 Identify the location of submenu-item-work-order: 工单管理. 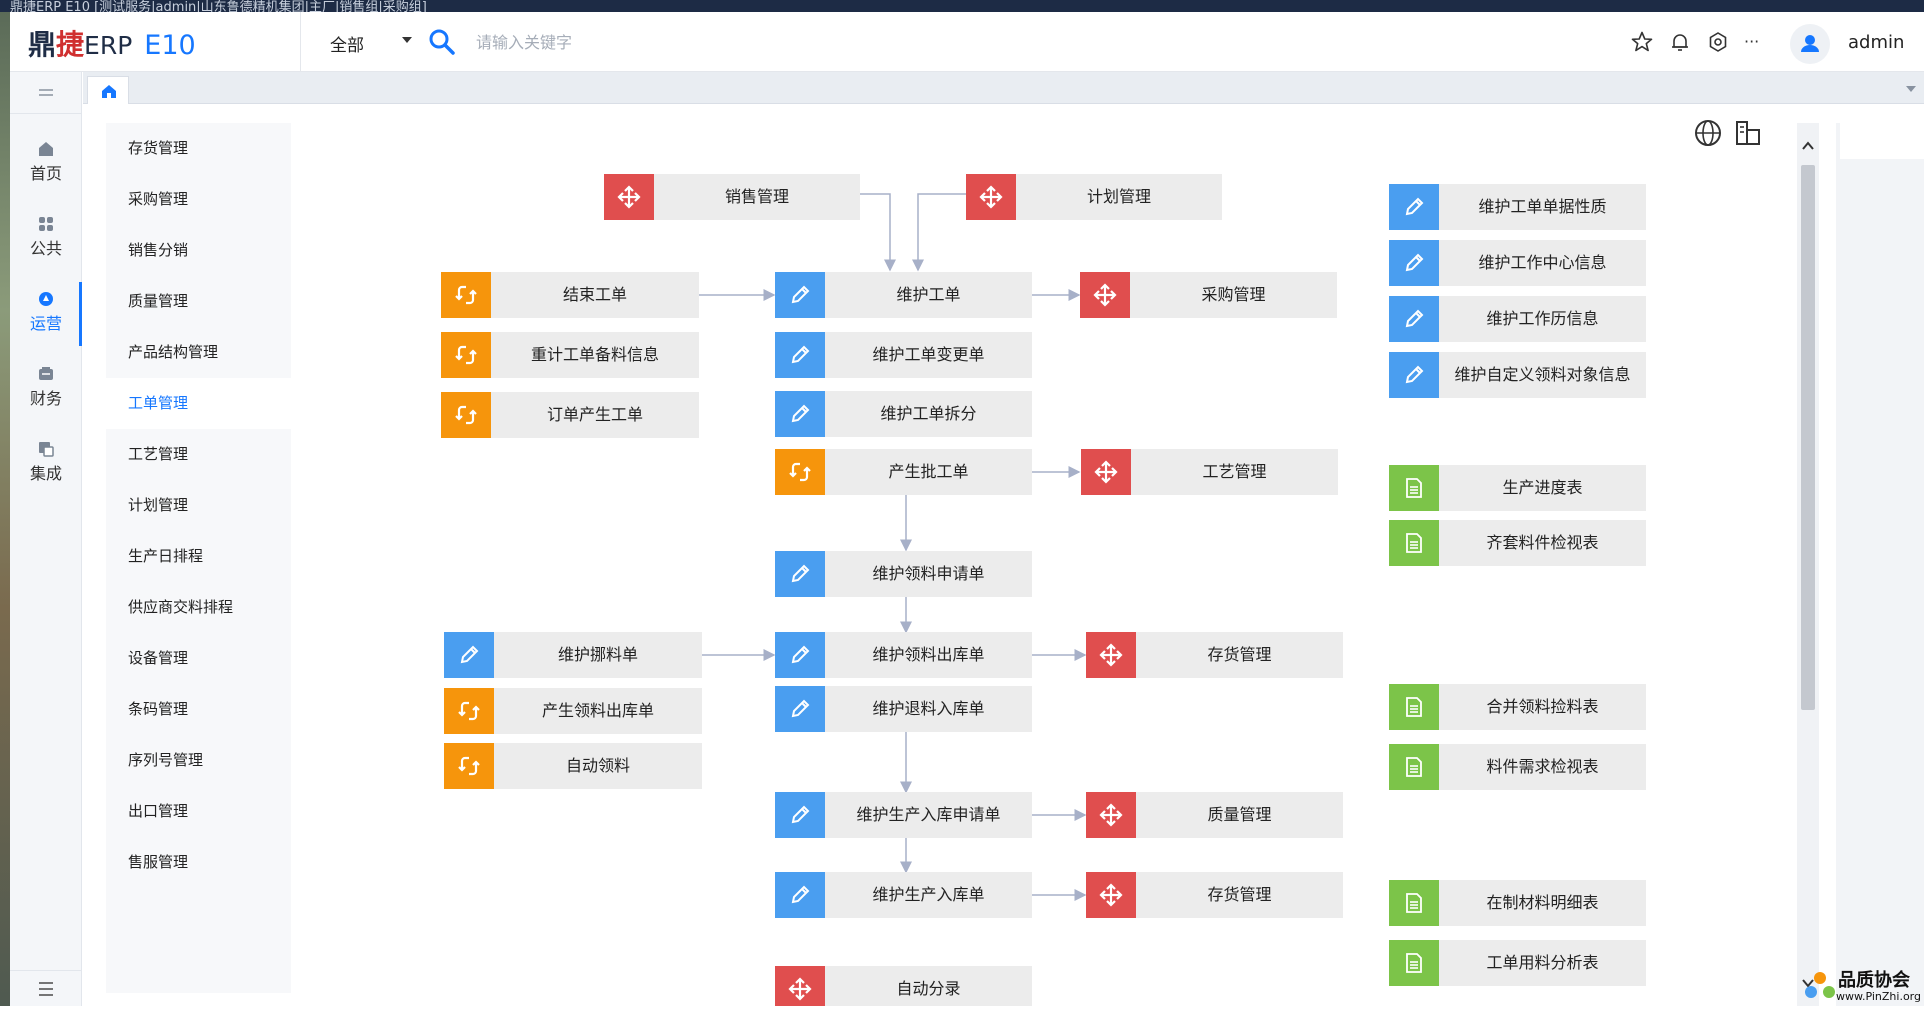
(198, 403).